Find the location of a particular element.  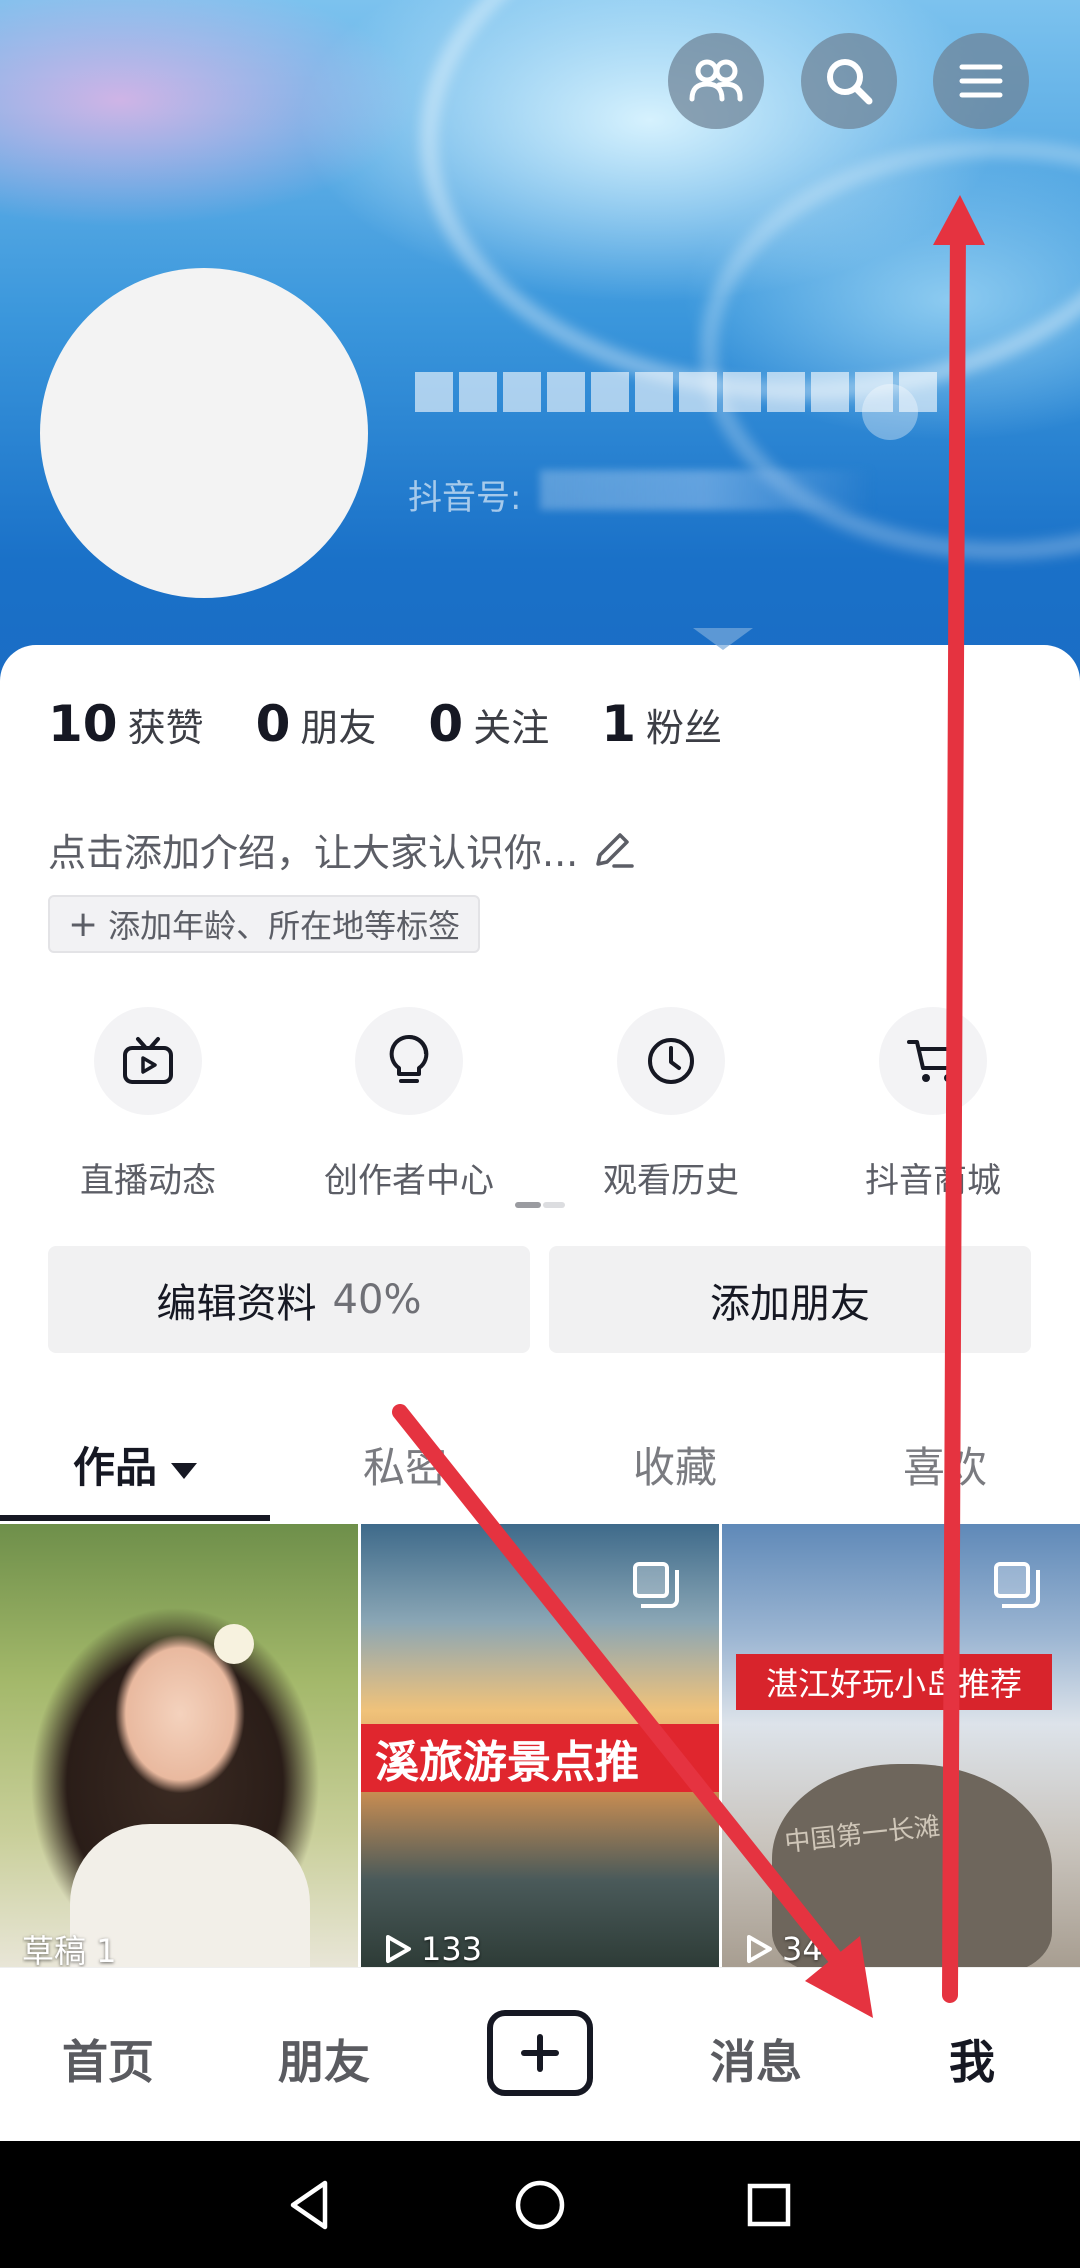

nav-me: 我 is located at coordinates (972, 2059).